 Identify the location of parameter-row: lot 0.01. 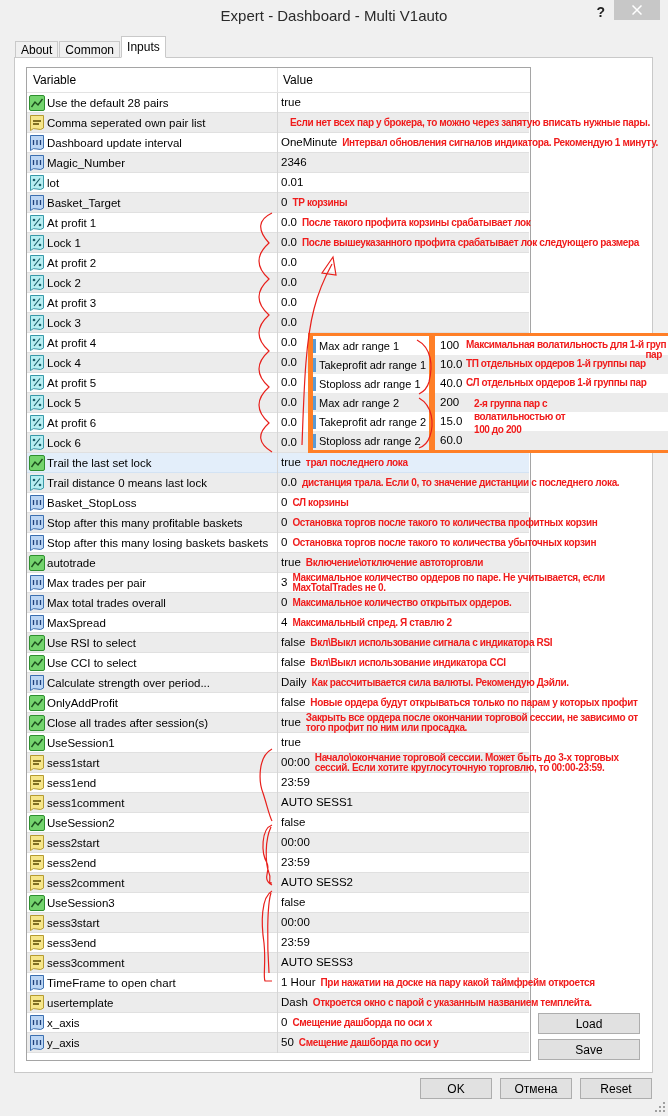
(278, 183).